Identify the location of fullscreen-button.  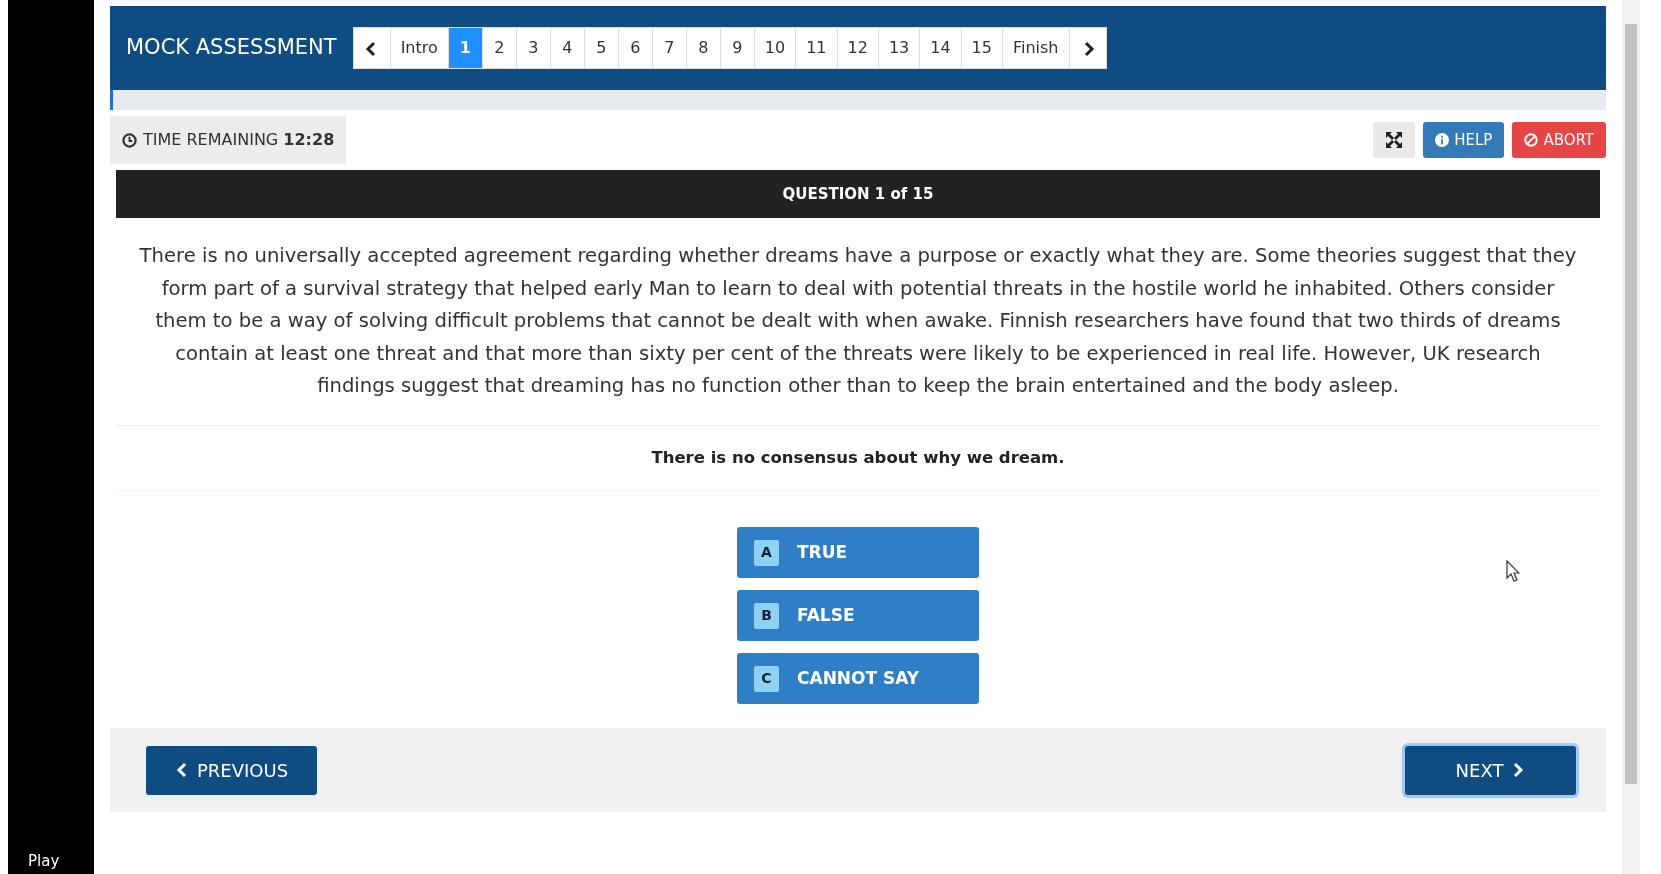
(1394, 140).